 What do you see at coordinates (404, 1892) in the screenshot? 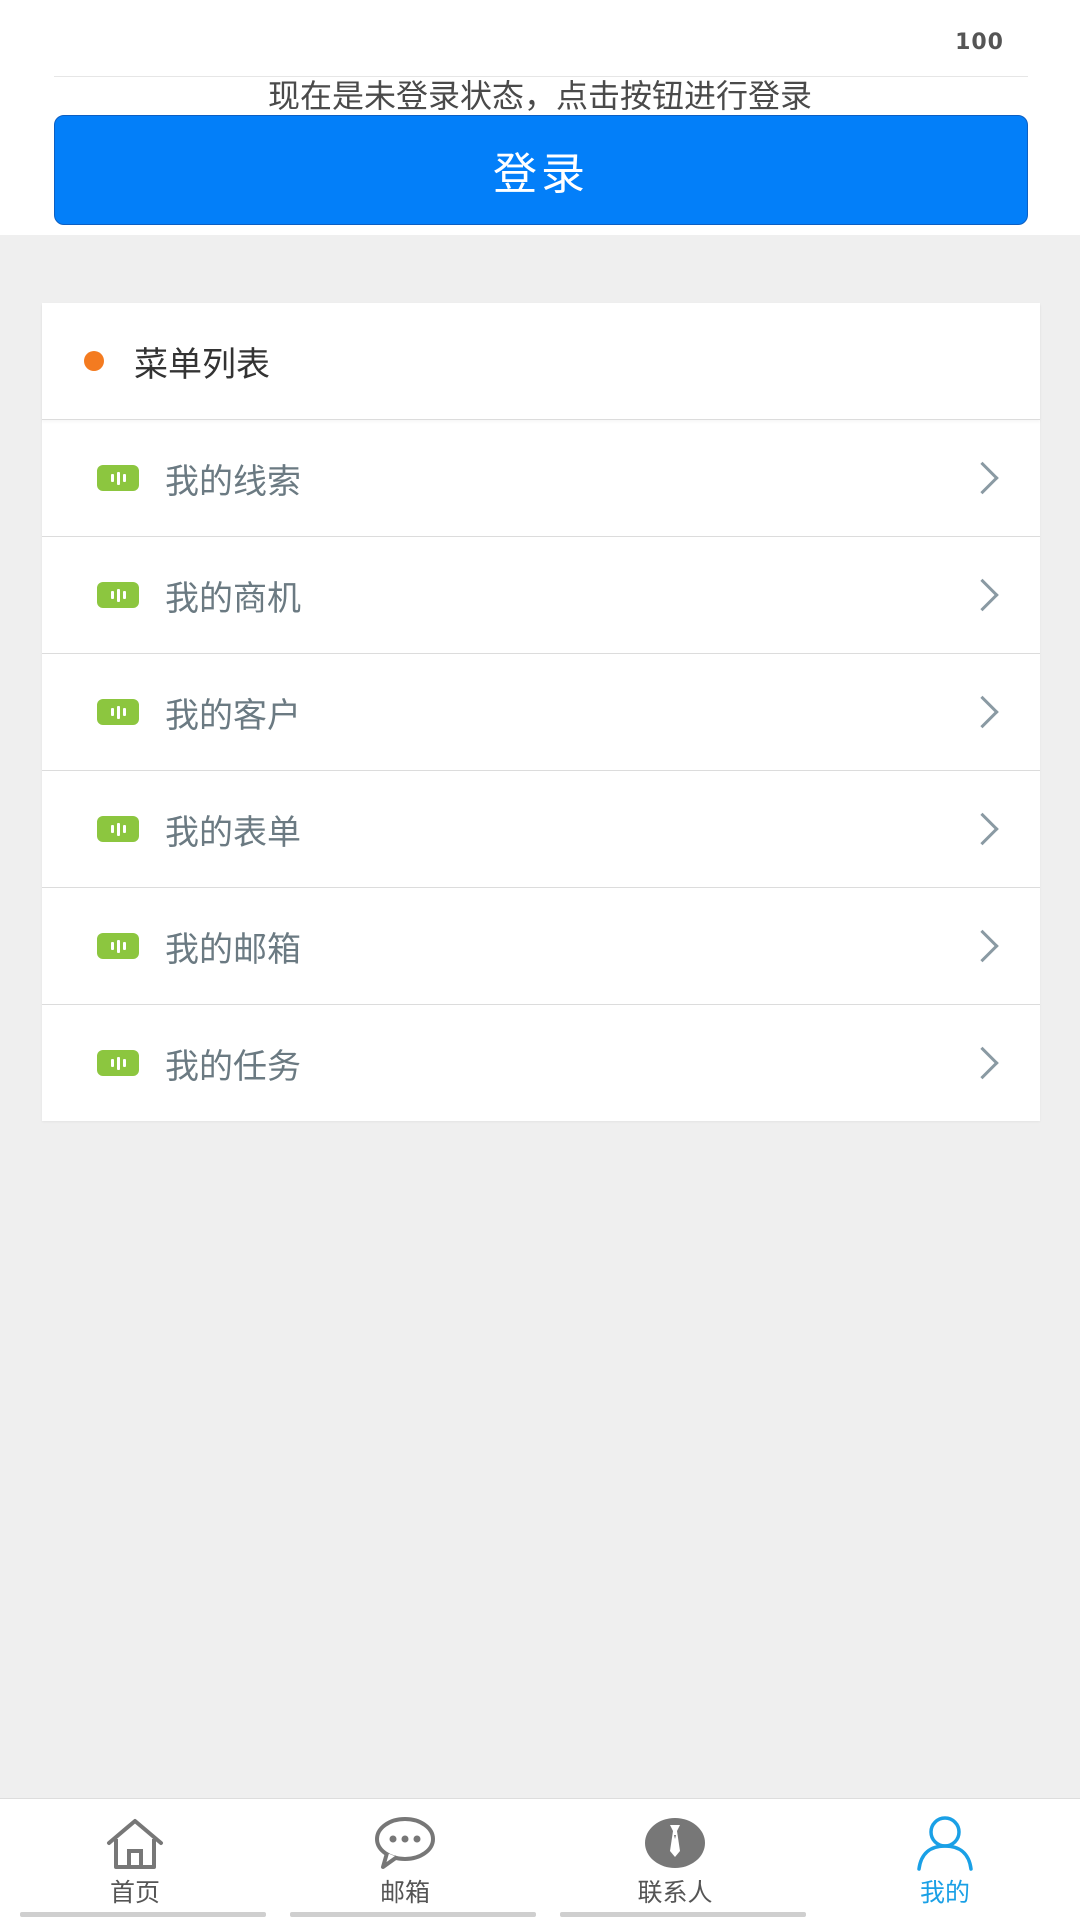
I see `tab-label: 邮箱` at bounding box center [404, 1892].